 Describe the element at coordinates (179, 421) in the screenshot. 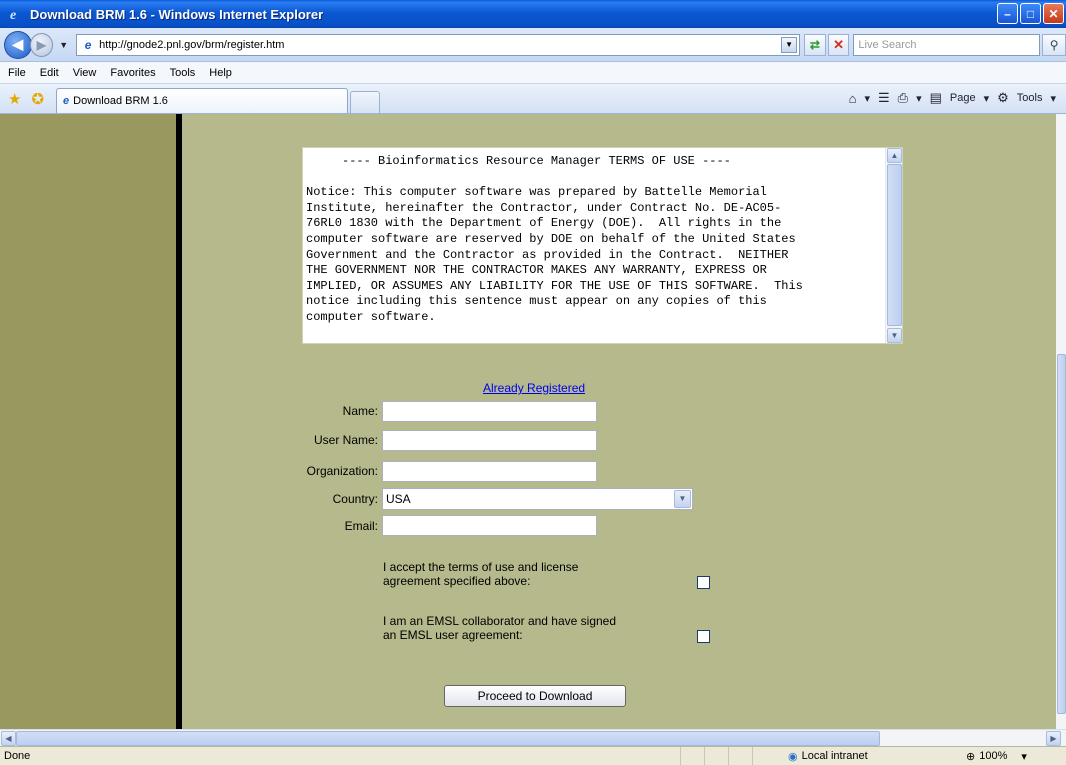

I see `sidebar-divider` at that location.